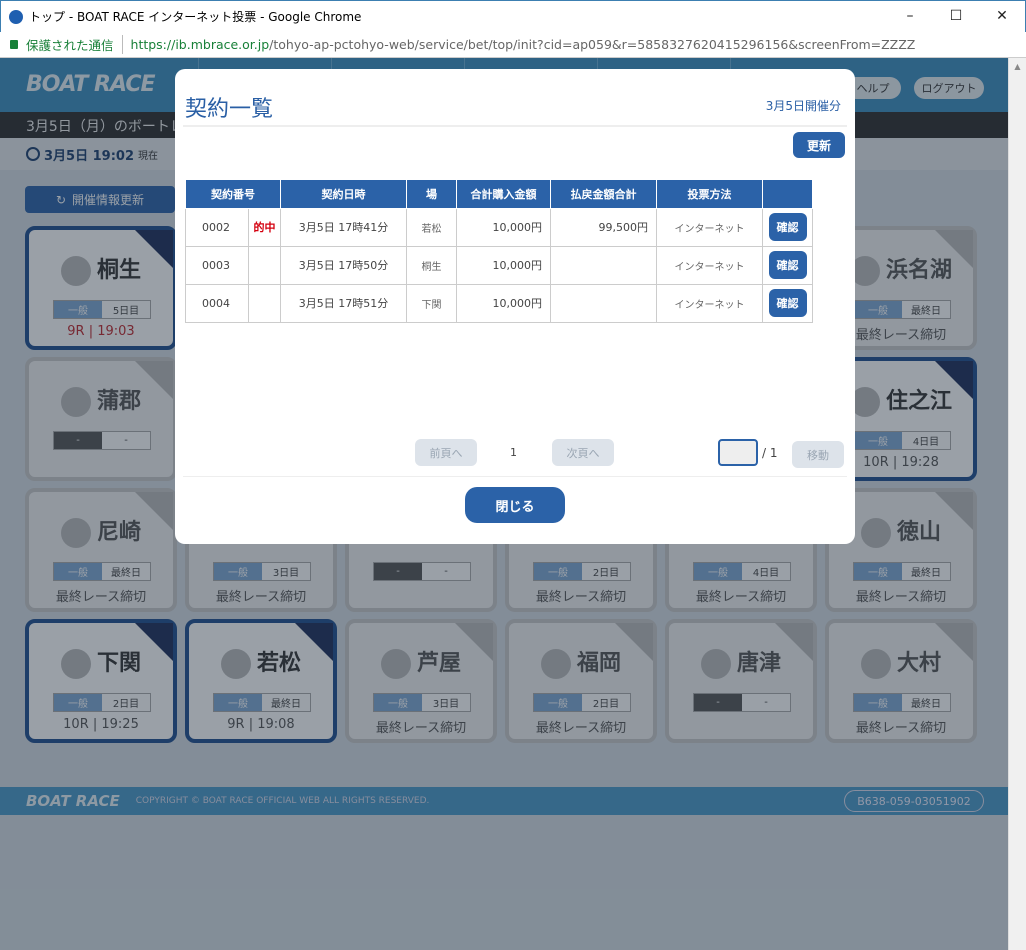 The width and height of the screenshot is (1026, 950). Describe the element at coordinates (446, 452) in the screenshot. I see `prev-page-button: 前頁へ` at that location.